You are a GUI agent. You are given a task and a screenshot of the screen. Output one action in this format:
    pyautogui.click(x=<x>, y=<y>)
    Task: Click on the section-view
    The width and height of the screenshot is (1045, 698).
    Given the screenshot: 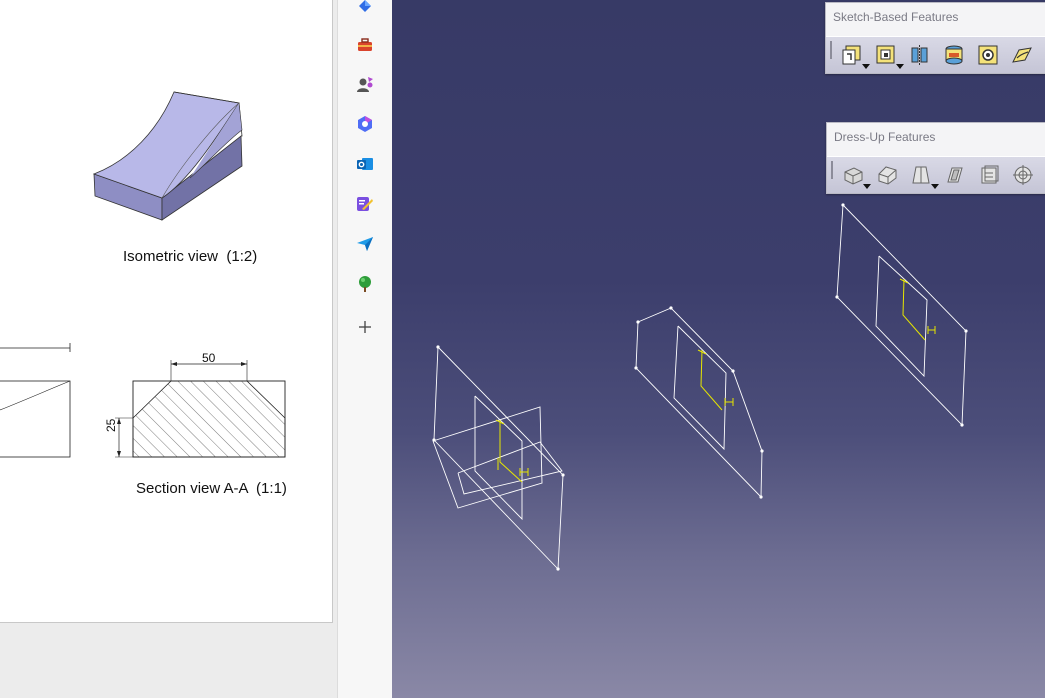 What is the action you would take?
    pyautogui.click(x=200, y=409)
    